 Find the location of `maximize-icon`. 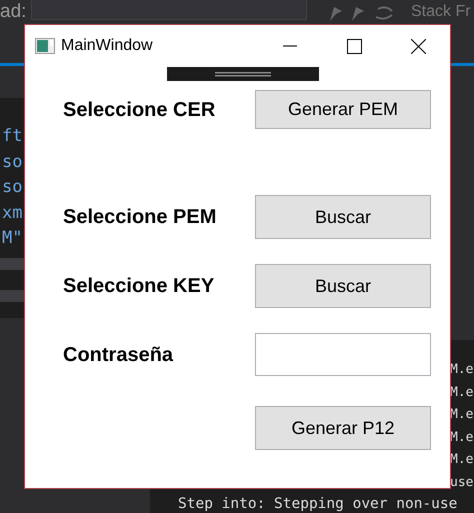

maximize-icon is located at coordinates (354, 46).